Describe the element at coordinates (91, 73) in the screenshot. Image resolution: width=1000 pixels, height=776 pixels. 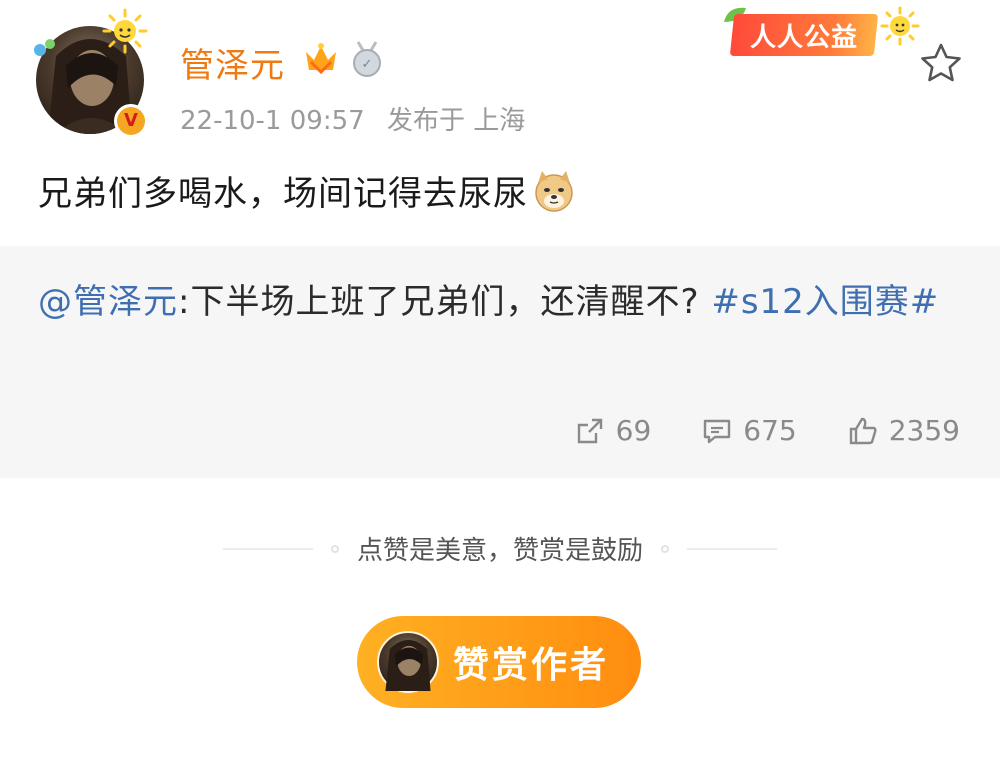
I see `author-avatar-container: V` at that location.